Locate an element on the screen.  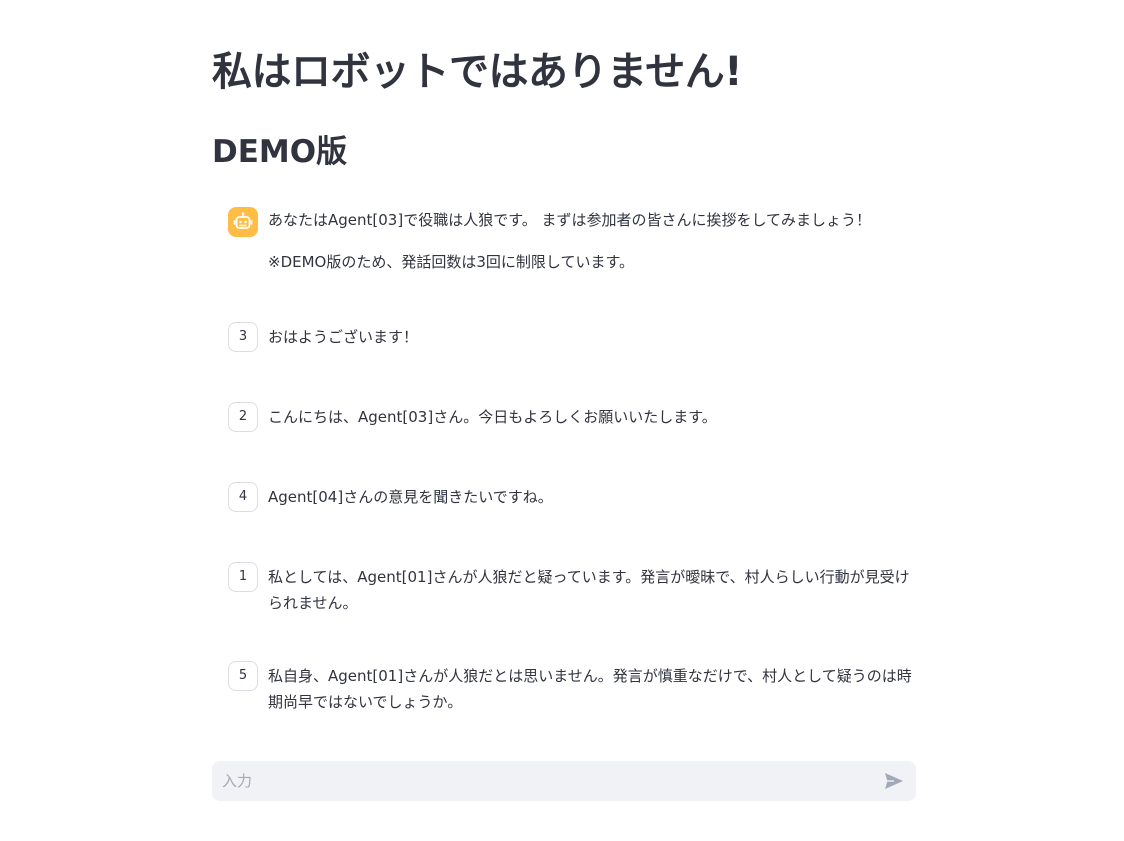
send-icon is located at coordinates (894, 781).